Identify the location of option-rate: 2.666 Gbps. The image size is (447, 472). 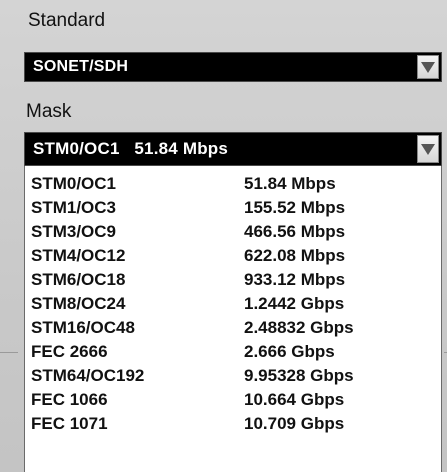
(289, 351).